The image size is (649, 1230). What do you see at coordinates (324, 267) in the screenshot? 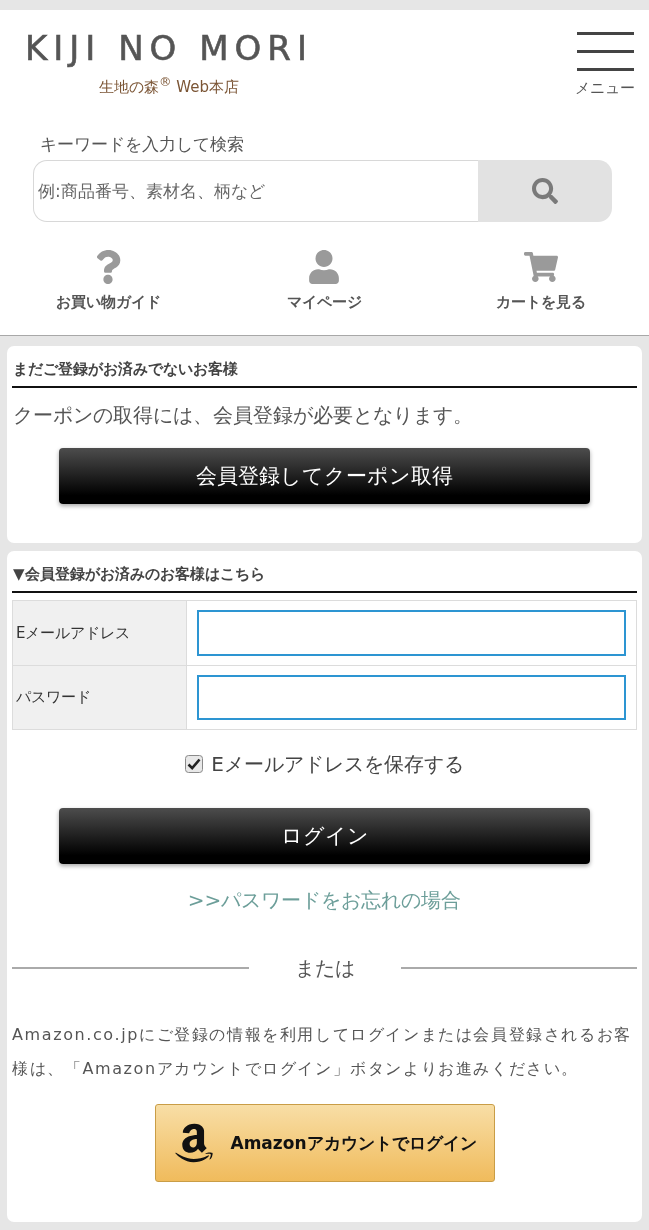
I see `user-icon` at bounding box center [324, 267].